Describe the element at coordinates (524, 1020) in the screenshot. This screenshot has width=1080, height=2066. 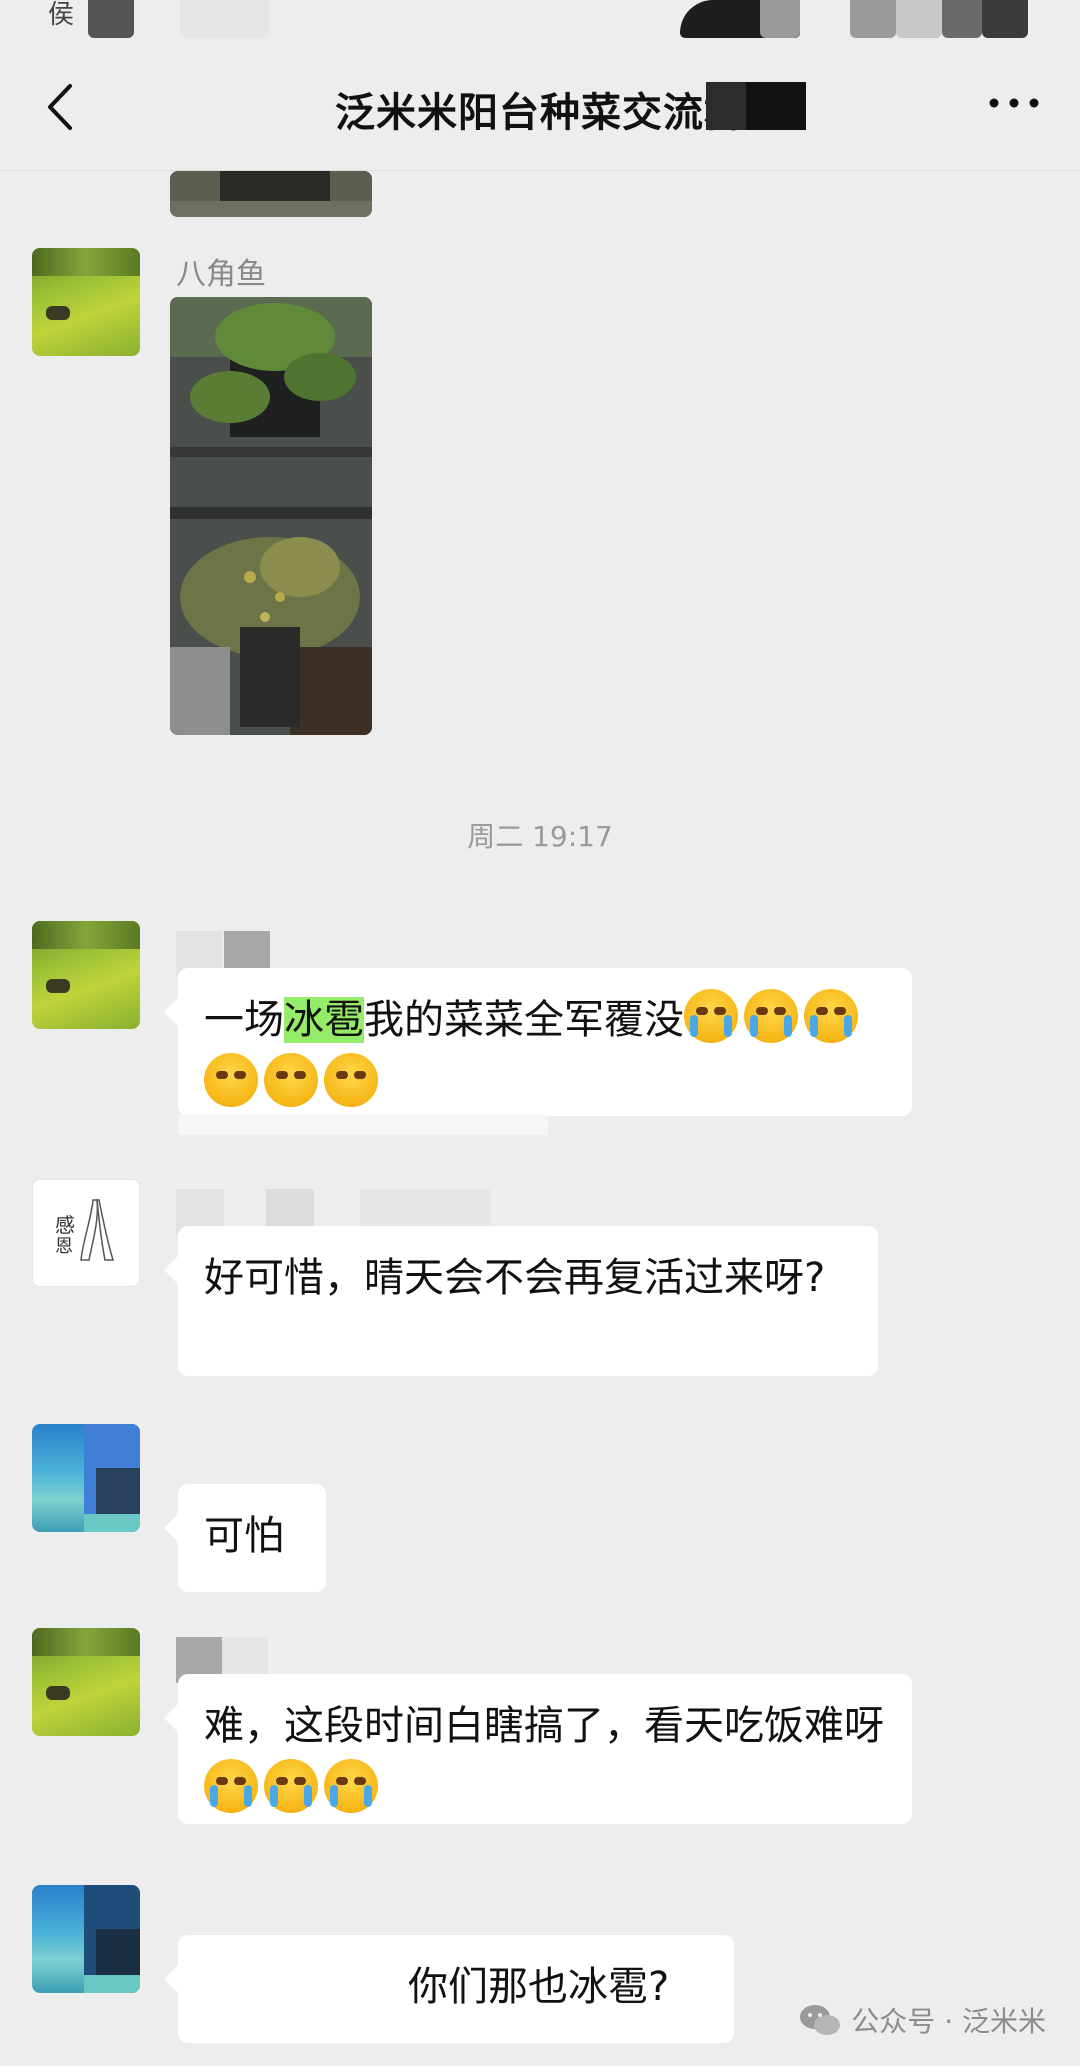
I see `message-text: 我的菜菜全军覆没` at that location.